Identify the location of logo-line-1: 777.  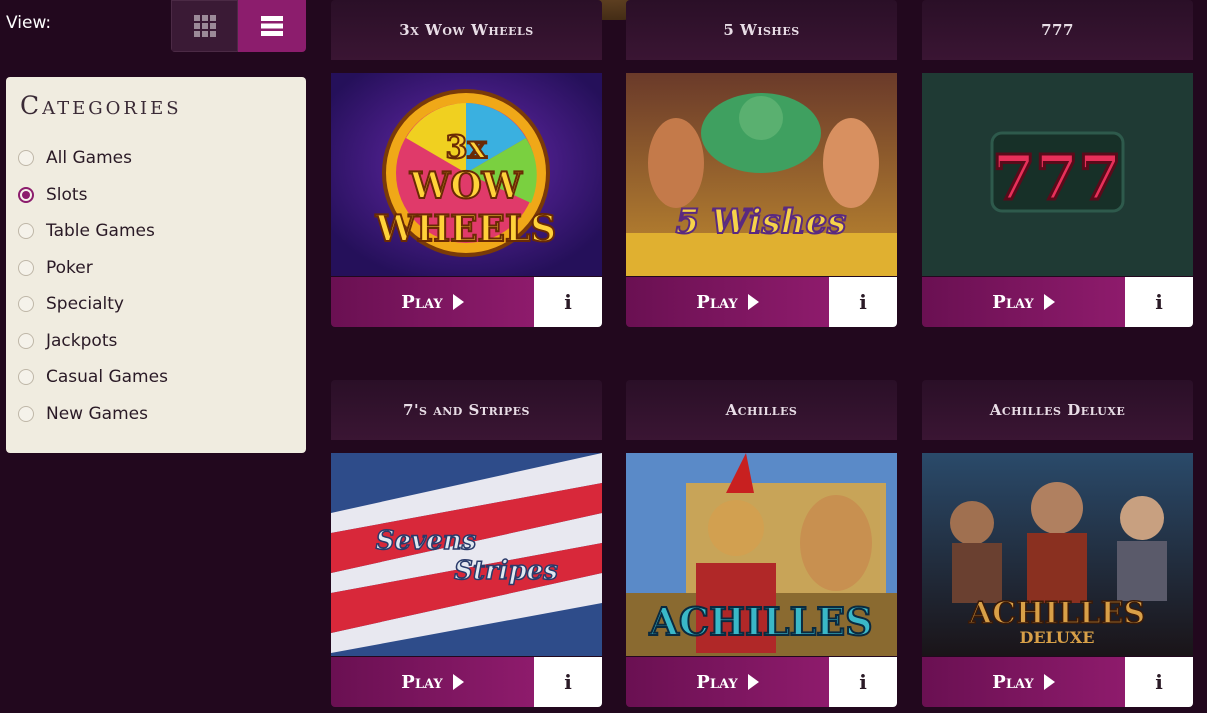
(1056, 177).